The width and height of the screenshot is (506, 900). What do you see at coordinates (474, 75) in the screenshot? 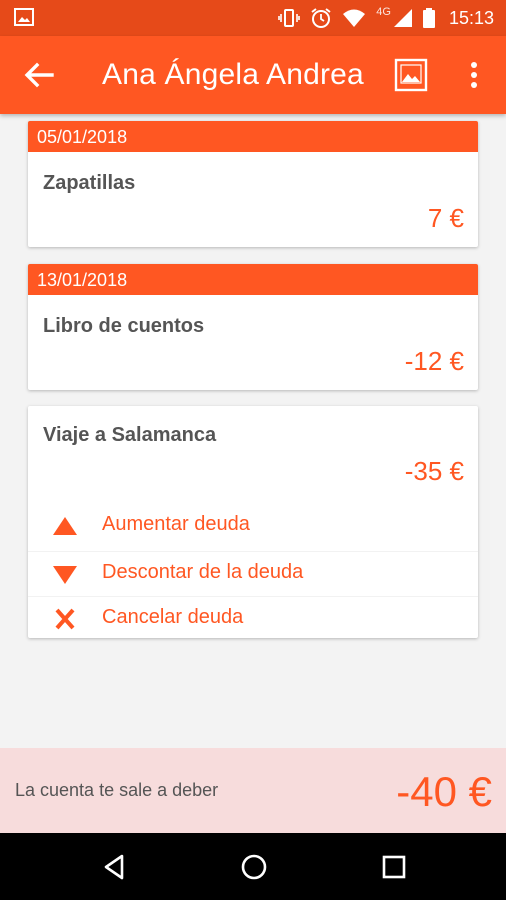
I see `more-vert-icon` at bounding box center [474, 75].